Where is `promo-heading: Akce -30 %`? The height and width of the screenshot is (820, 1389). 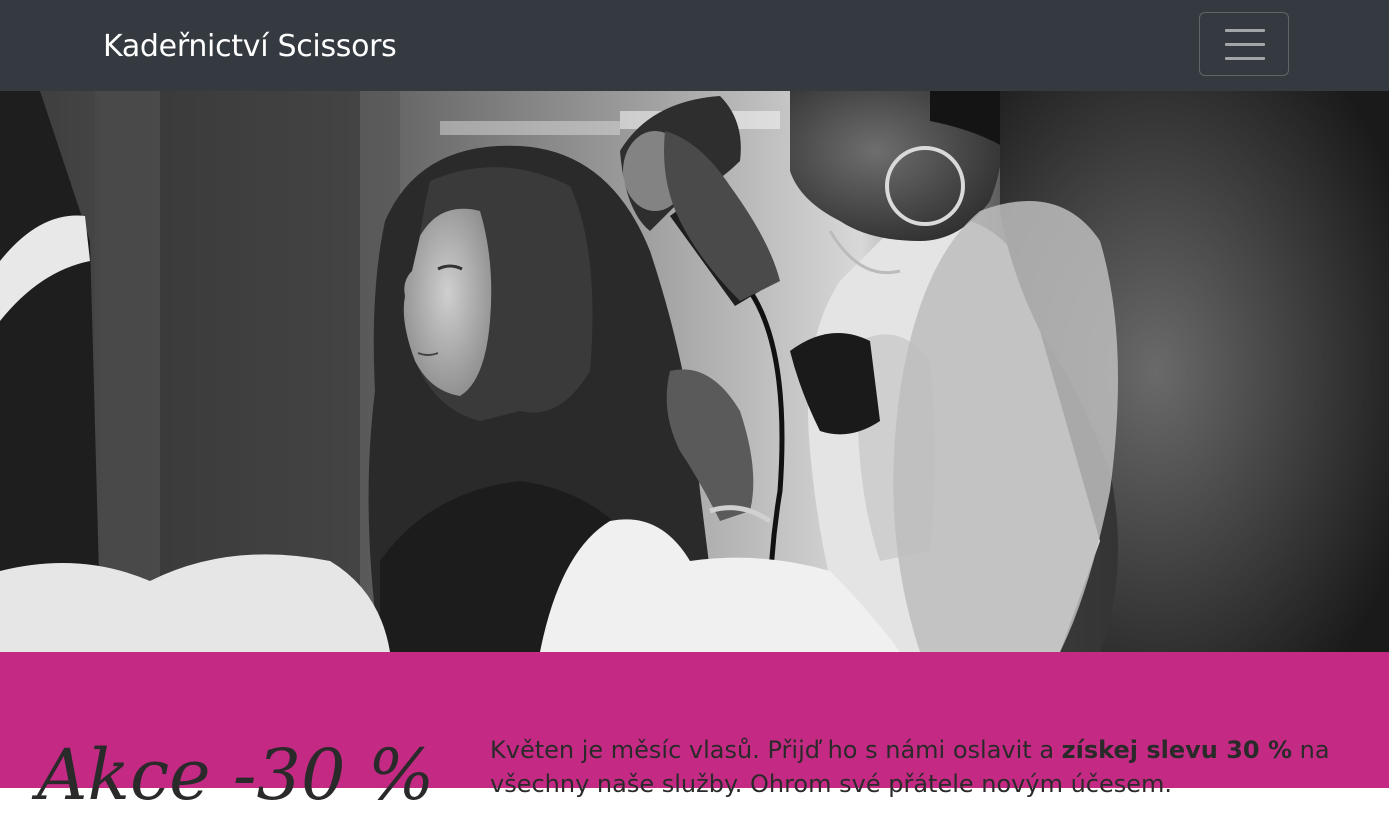
promo-heading: Akce -30 % is located at coordinates (236, 775).